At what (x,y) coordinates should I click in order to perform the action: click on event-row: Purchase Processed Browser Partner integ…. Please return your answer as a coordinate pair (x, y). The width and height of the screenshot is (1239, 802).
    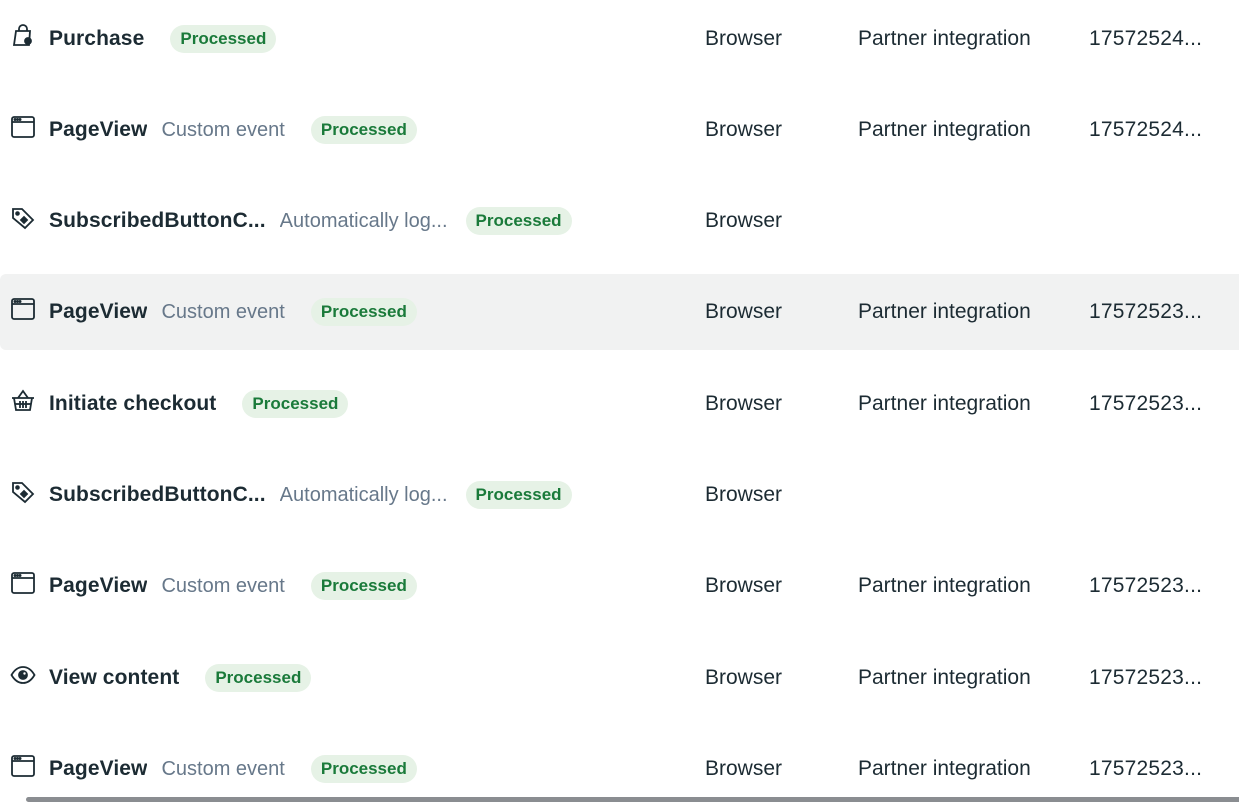
    Looking at the image, I should click on (619, 39).